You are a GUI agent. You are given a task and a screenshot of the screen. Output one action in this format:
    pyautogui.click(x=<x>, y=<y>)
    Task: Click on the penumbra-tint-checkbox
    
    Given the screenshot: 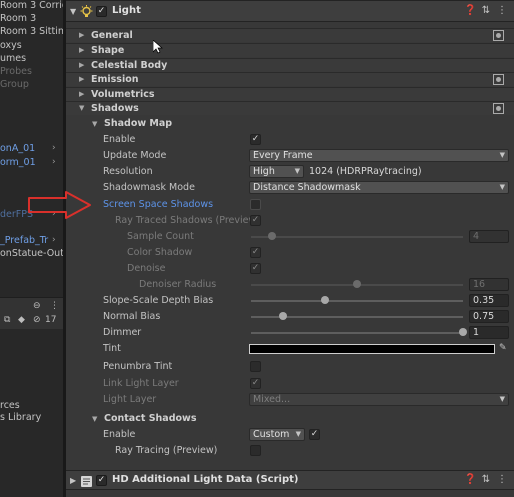 What is the action you would take?
    pyautogui.click(x=255, y=366)
    